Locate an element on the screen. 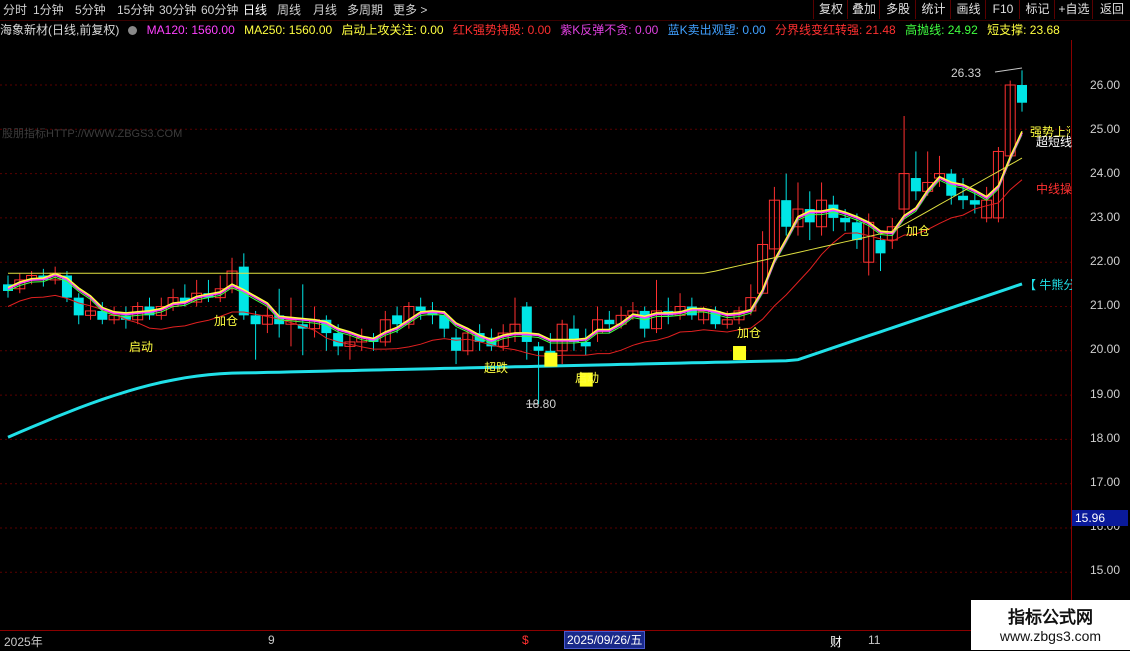 This screenshot has height=651, width=1130. date-month-9: 9 is located at coordinates (271, 640).